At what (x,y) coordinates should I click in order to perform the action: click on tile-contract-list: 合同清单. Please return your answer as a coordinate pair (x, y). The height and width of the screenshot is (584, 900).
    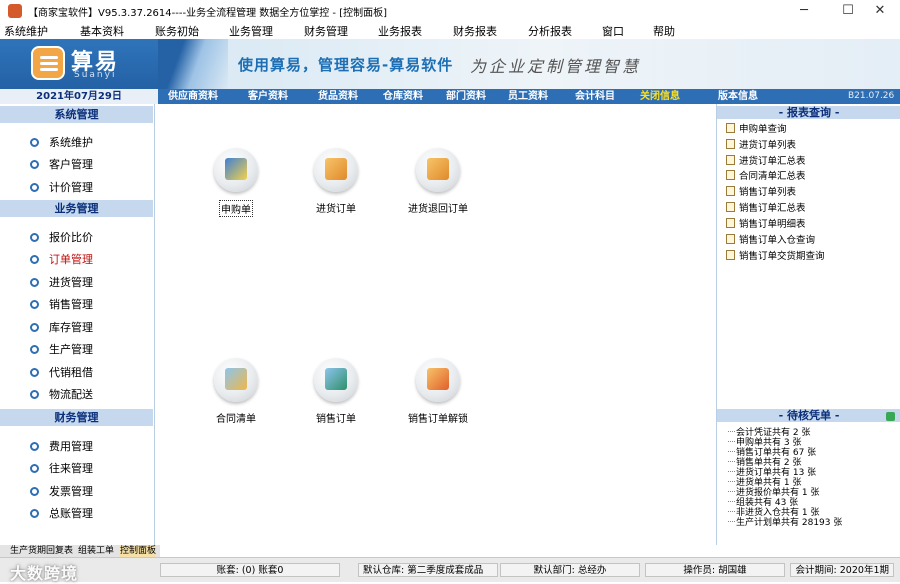
    Looking at the image, I should click on (236, 391).